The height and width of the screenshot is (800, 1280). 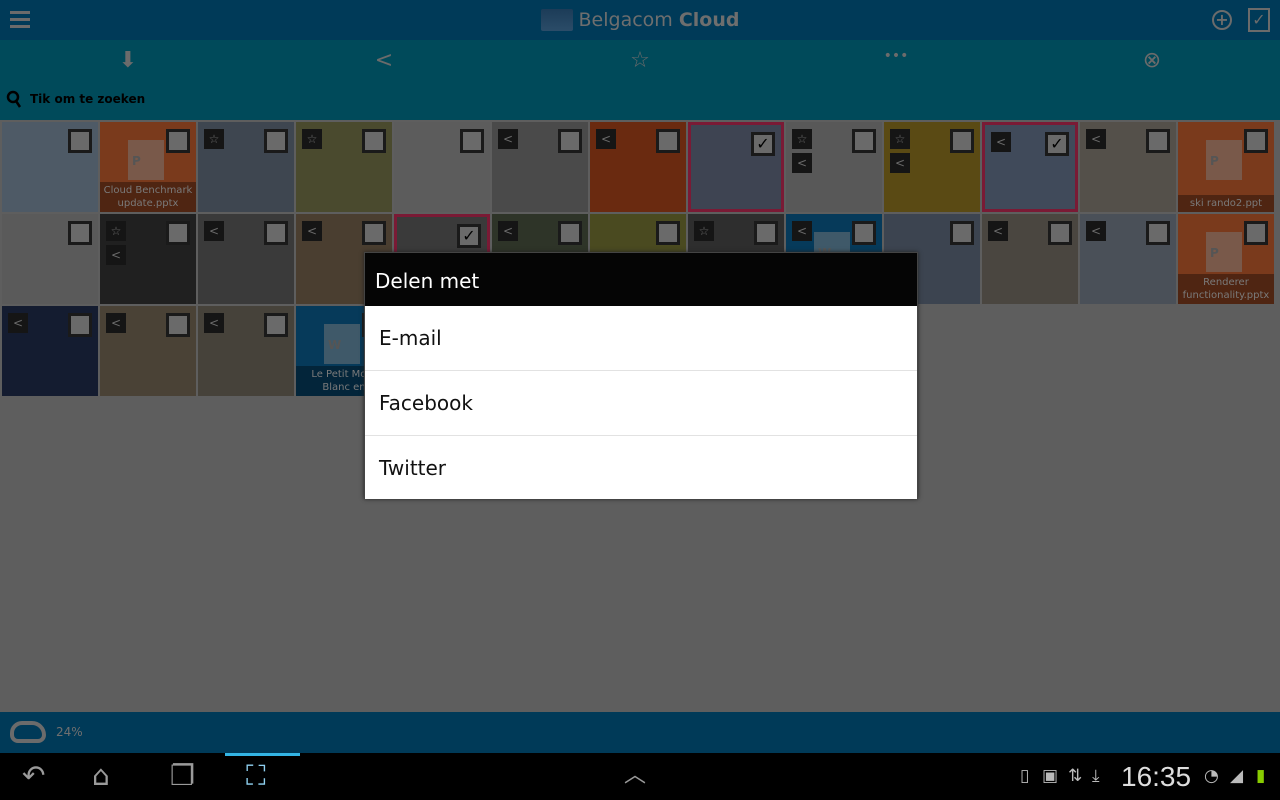 I want to click on file-name: ski rando2.ppt, so click(x=1226, y=203).